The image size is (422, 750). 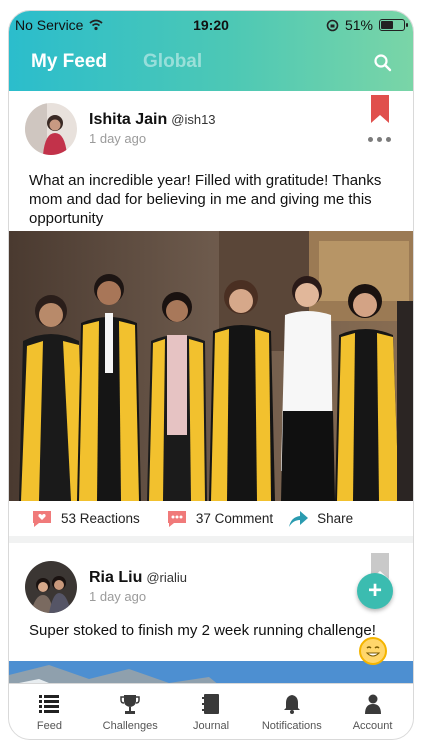 I want to click on reactions-button: 53 Reactions, so click(x=85, y=519).